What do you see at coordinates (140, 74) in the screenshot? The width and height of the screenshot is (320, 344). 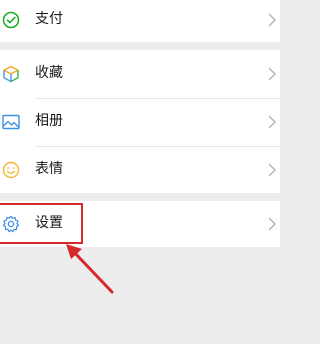 I see `menu-item-favorites: 收藏` at bounding box center [140, 74].